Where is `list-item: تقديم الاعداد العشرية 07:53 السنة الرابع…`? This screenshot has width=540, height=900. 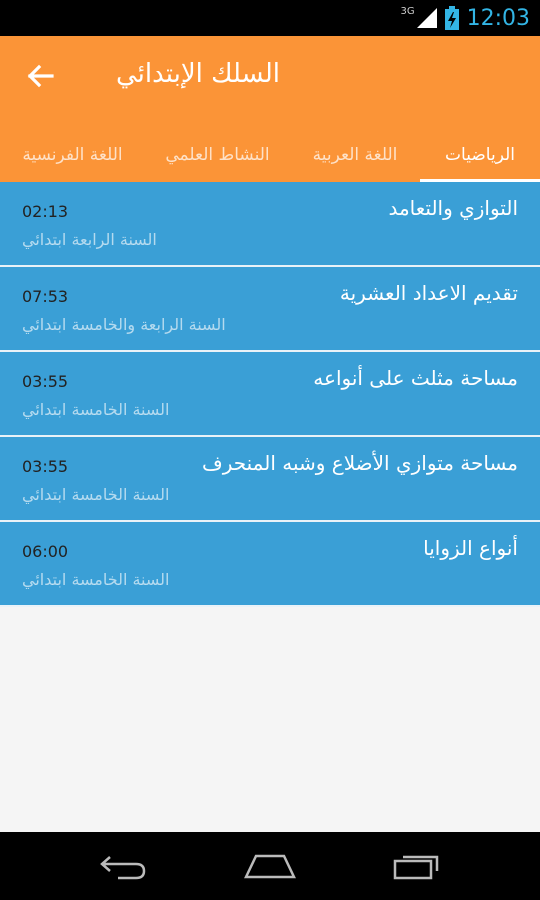 list-item: تقديم الاعداد العشرية 07:53 السنة الرابع… is located at coordinates (270, 309).